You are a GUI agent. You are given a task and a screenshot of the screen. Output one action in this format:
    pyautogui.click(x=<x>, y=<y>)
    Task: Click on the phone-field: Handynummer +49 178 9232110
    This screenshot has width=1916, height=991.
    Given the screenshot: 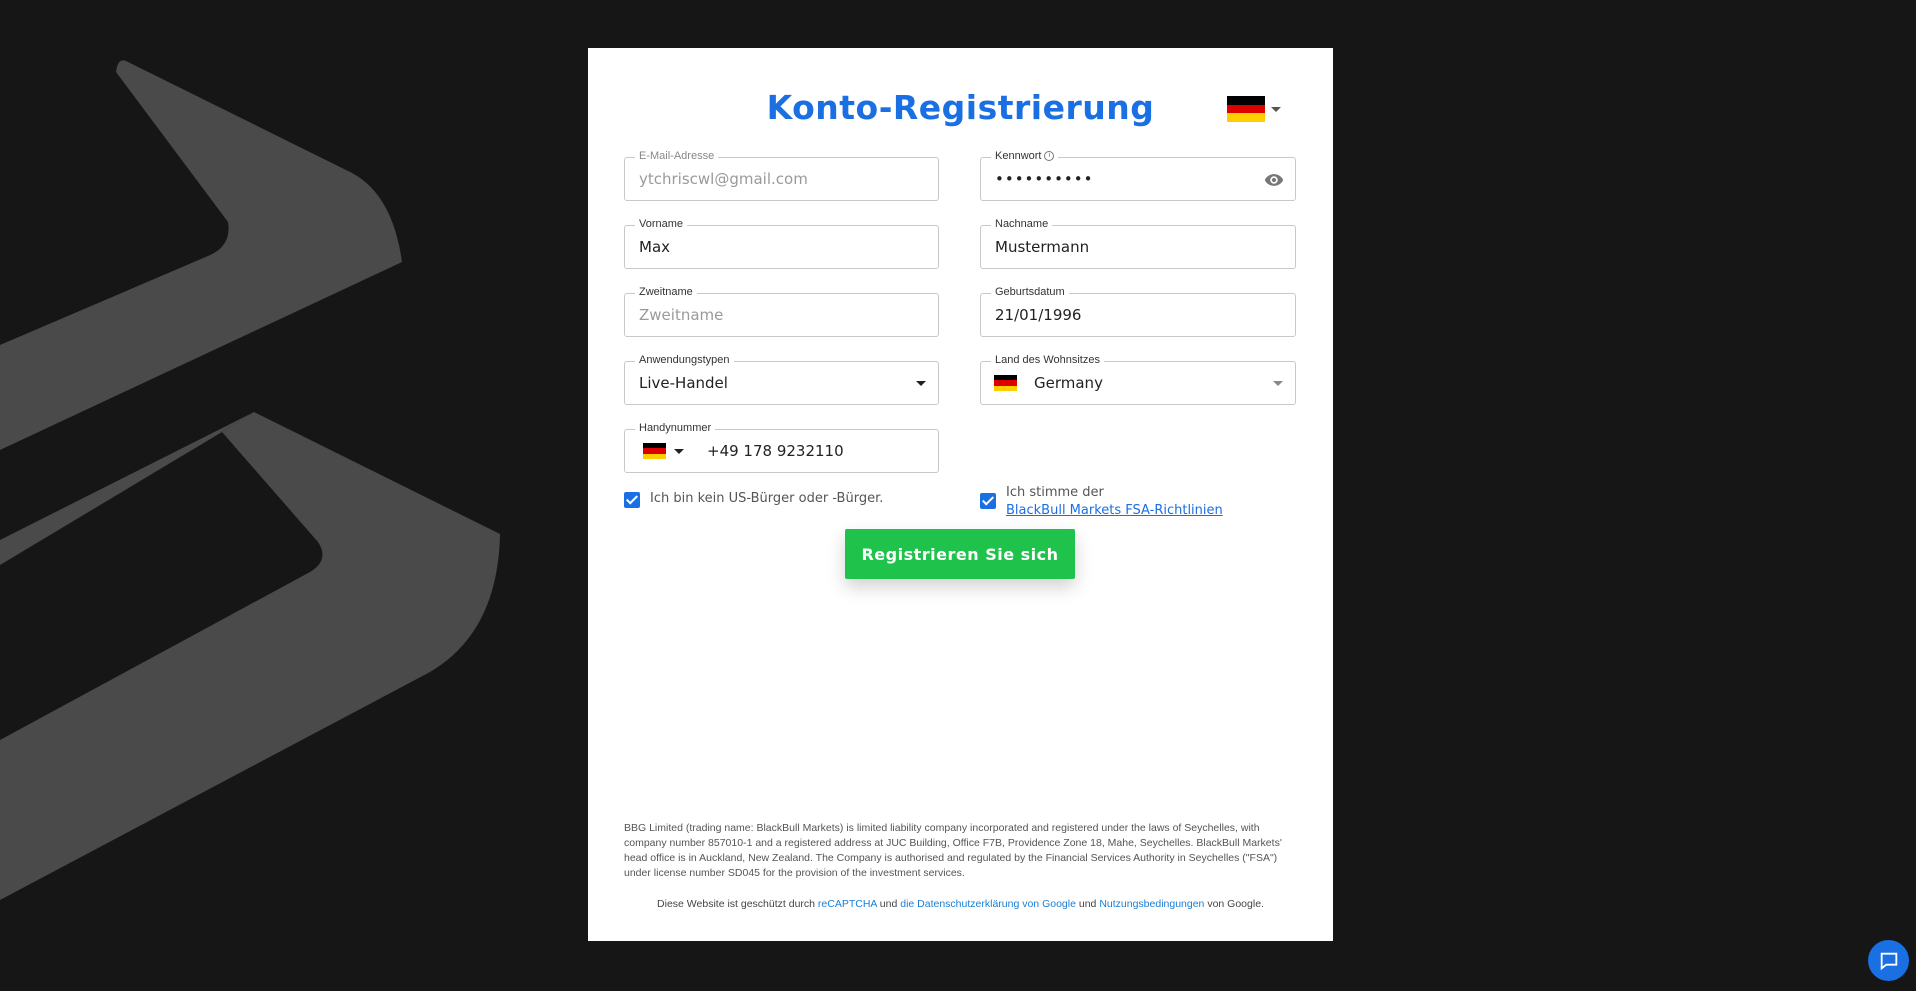 What is the action you would take?
    pyautogui.click(x=781, y=447)
    